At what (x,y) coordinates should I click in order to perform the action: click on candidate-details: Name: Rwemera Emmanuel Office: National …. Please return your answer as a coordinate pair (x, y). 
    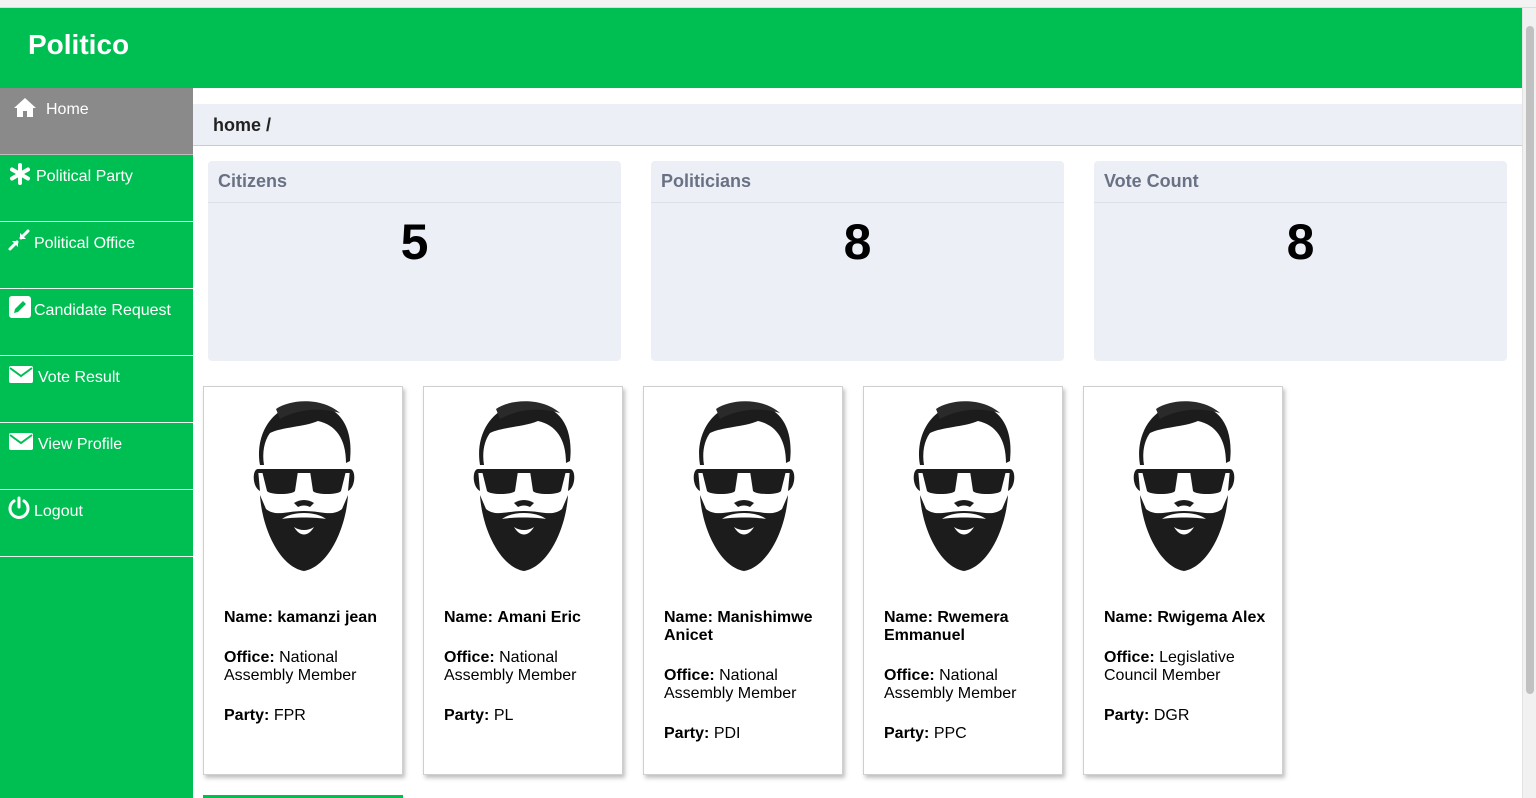
    Looking at the image, I should click on (968, 687).